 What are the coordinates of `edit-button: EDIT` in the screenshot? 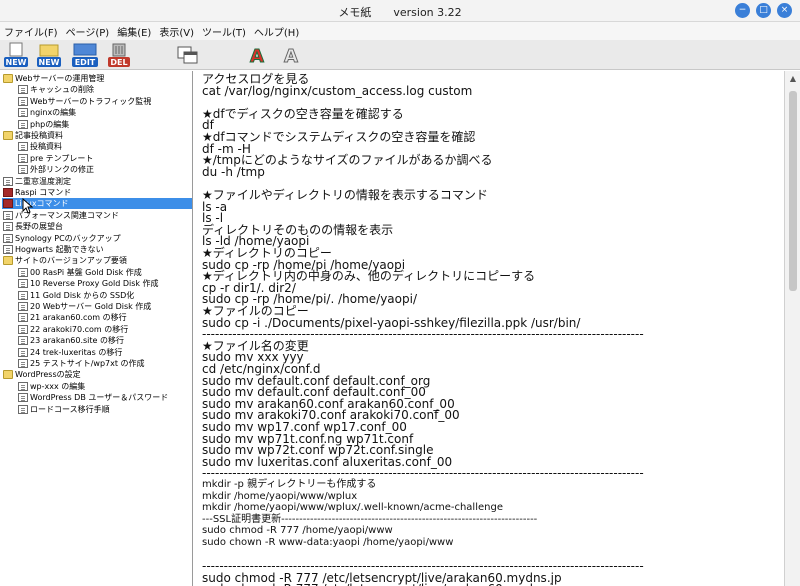 It's located at (85, 55).